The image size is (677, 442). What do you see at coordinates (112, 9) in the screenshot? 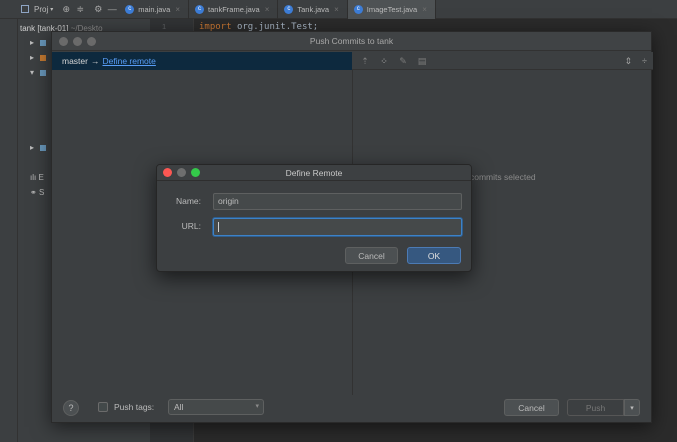
I see `minimize-icon: —` at bounding box center [112, 9].